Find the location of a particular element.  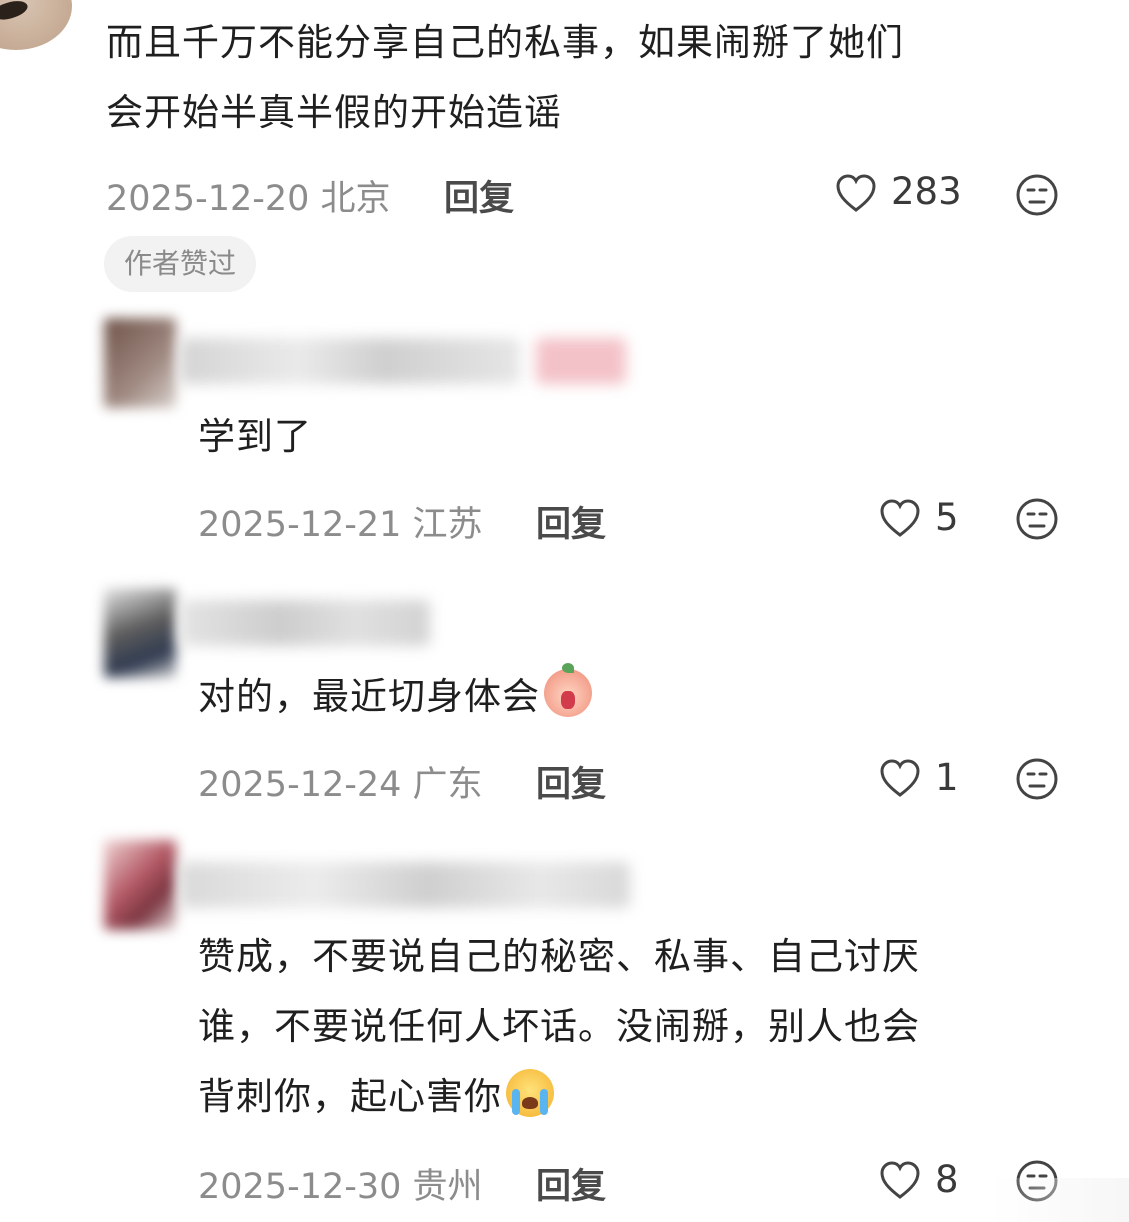

comment-text: 对的，最近切身体会 is located at coordinates (395, 697).